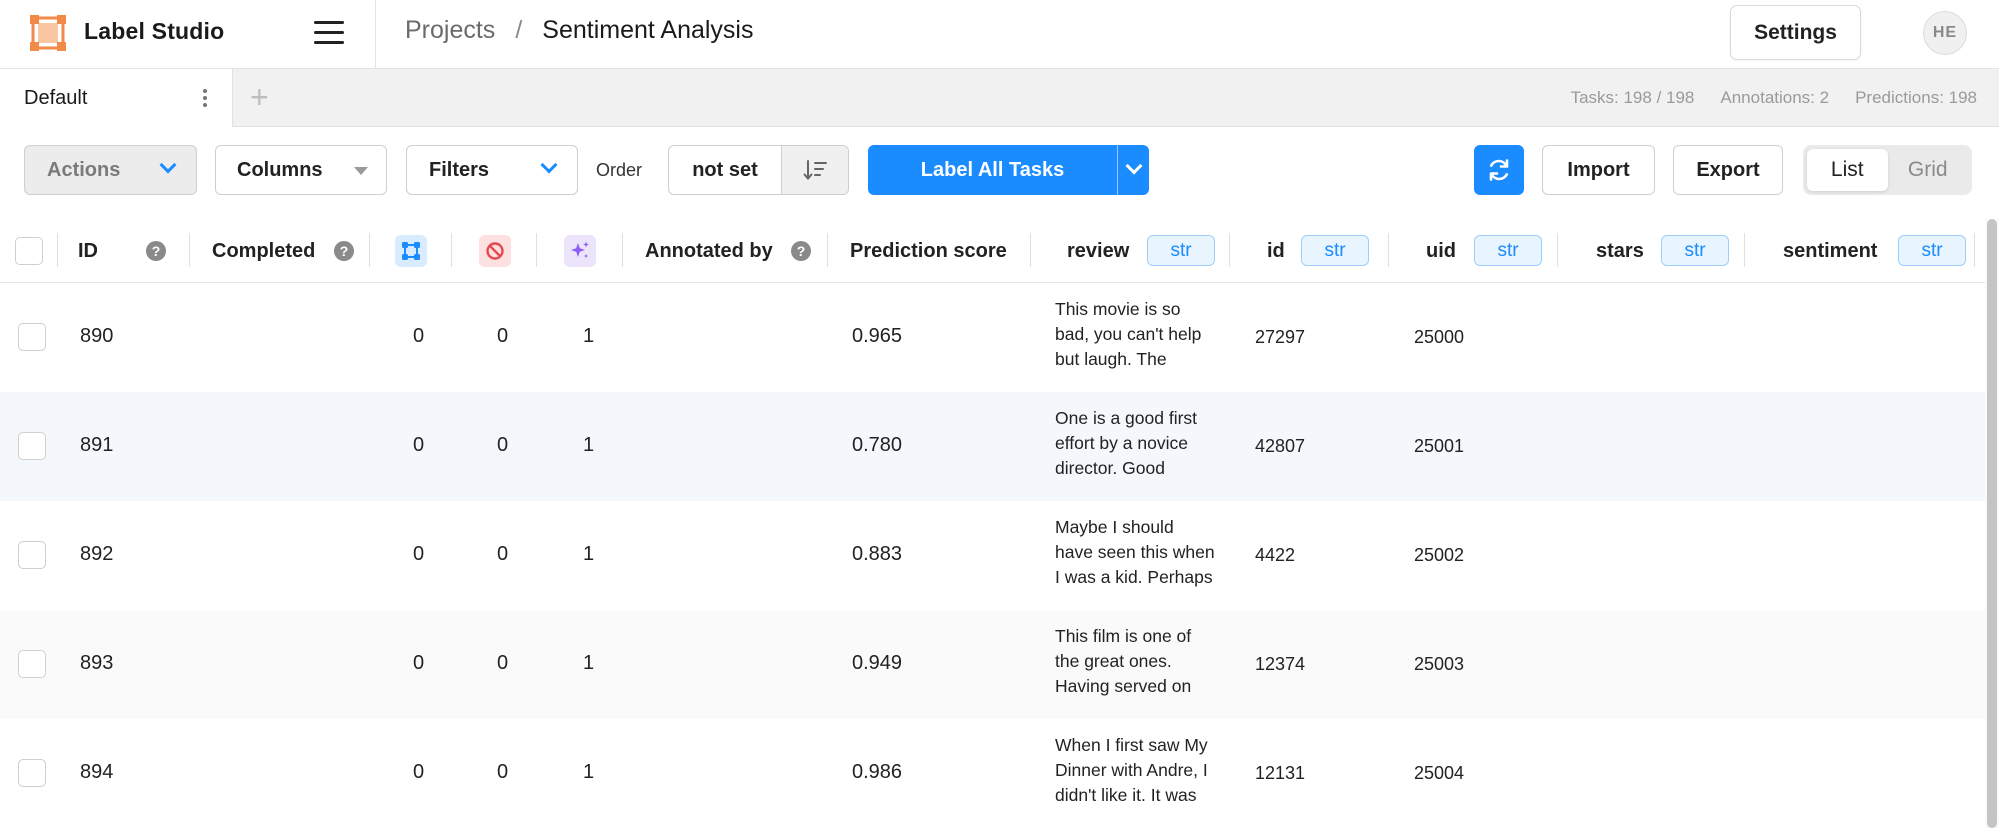  I want to click on cancelled-icon, so click(494, 251).